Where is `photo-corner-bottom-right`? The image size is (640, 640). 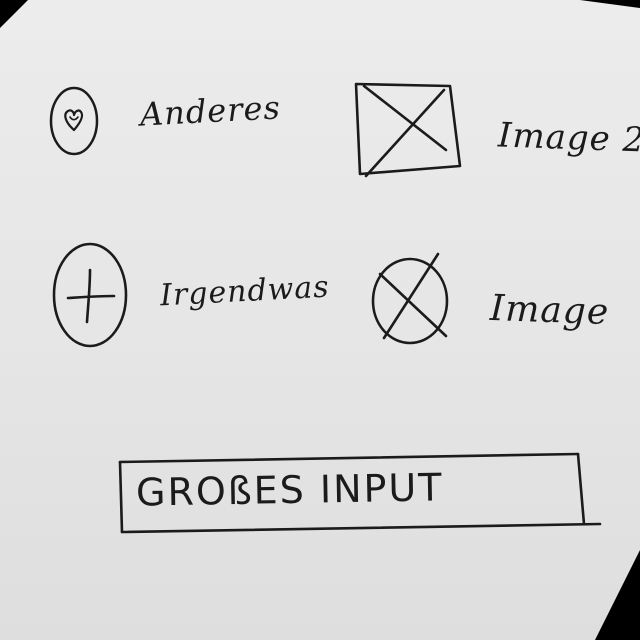 photo-corner-bottom-right is located at coordinates (617, 595).